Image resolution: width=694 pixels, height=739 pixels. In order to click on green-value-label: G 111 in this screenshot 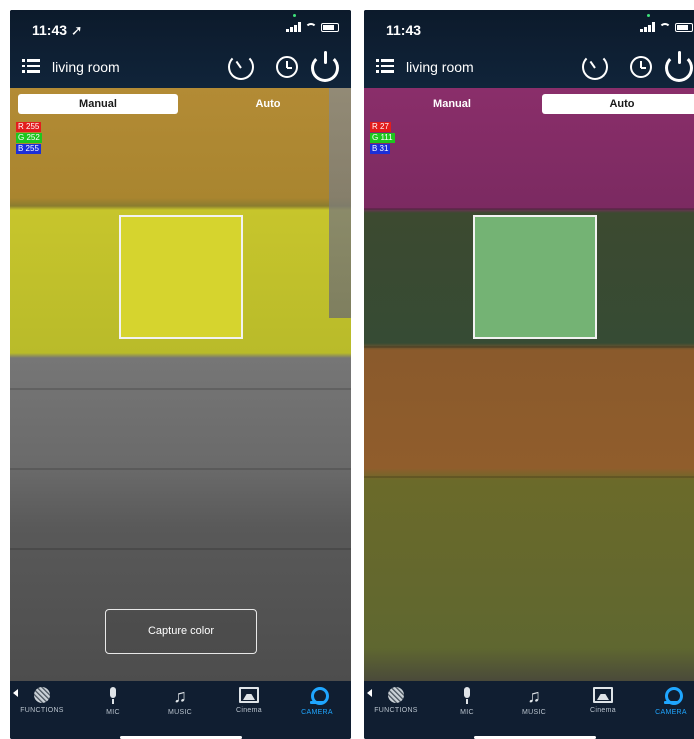, I will do `click(382, 138)`.